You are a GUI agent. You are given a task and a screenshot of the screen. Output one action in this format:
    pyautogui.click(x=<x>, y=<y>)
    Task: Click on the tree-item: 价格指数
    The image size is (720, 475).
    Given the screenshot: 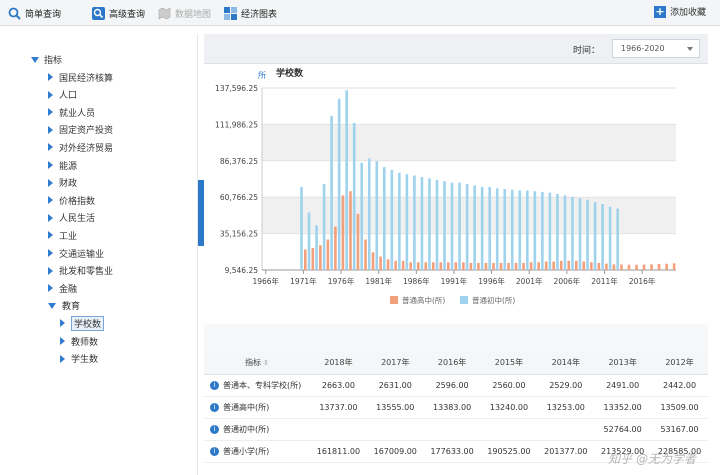 What is the action you would take?
    pyautogui.click(x=71, y=200)
    